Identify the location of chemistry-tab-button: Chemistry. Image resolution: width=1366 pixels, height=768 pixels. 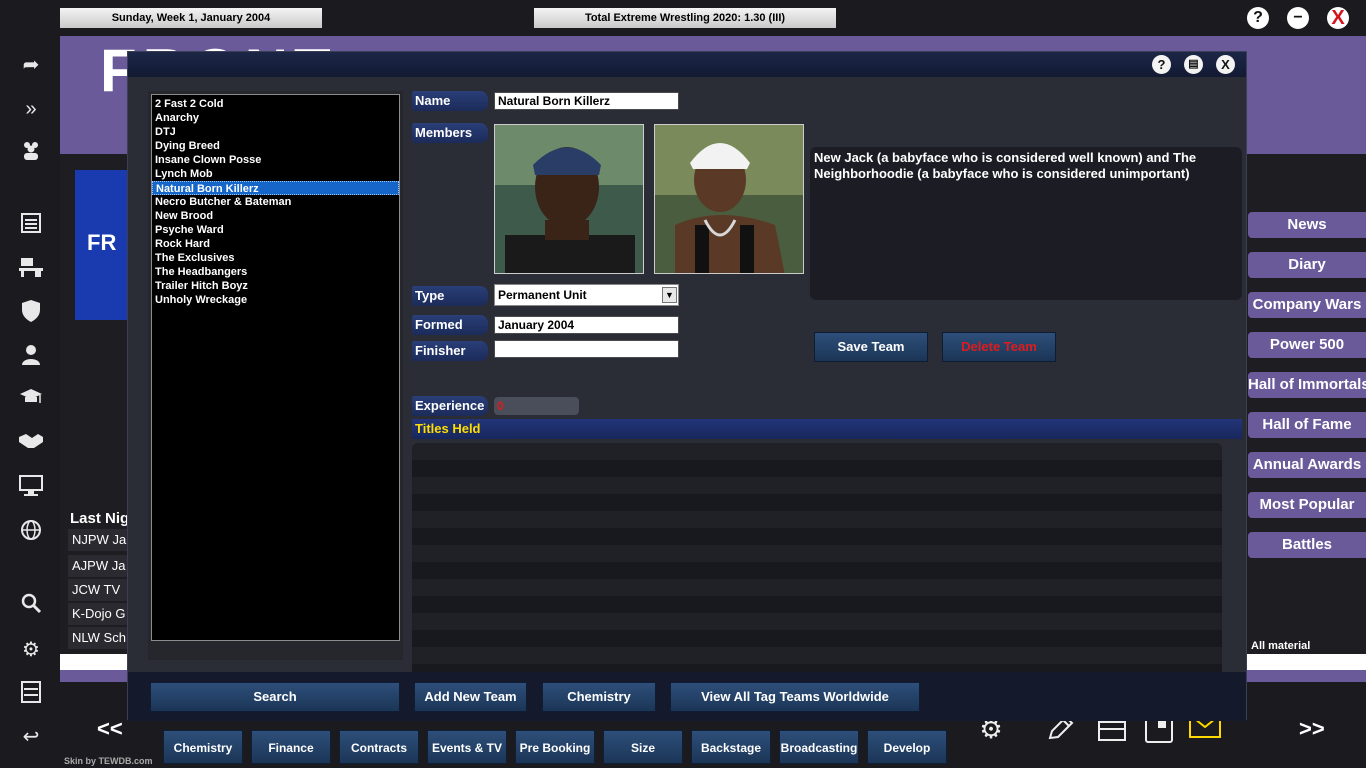
(203, 747).